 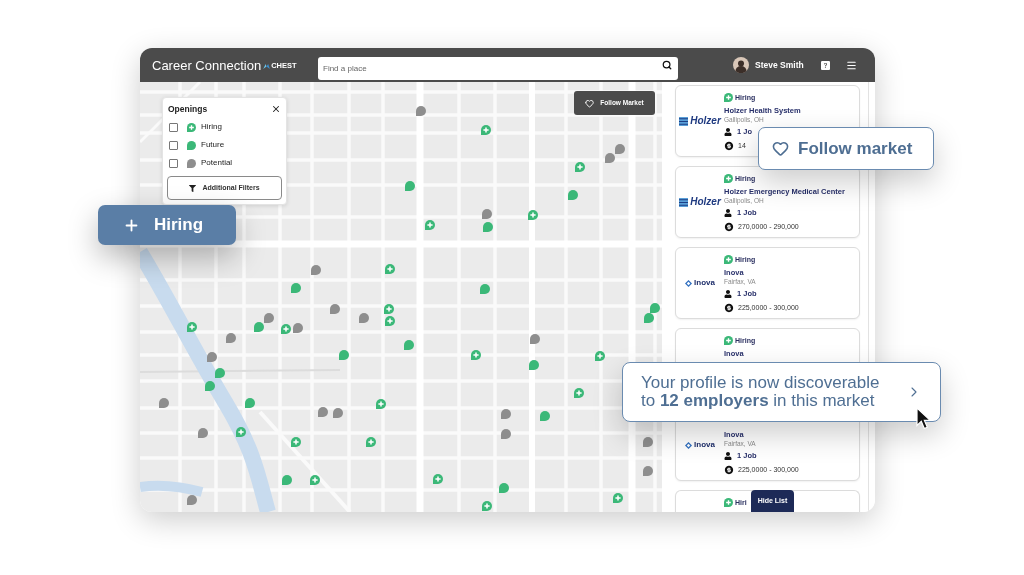 I want to click on notice-text: Your profile is now discoverable to 12 employers in this market, so click(x=761, y=392).